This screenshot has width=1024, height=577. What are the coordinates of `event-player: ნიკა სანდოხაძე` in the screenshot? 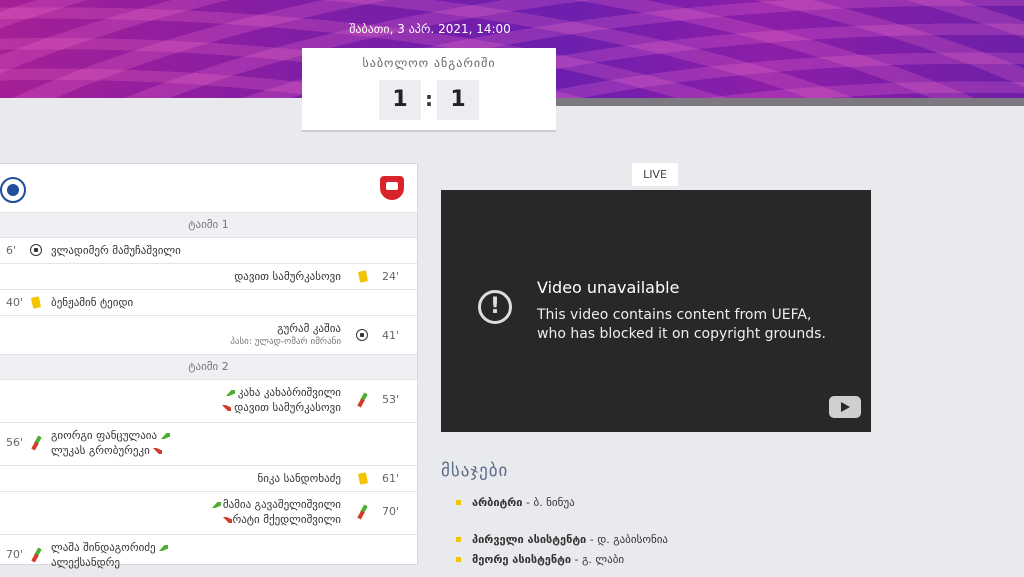 It's located at (299, 478).